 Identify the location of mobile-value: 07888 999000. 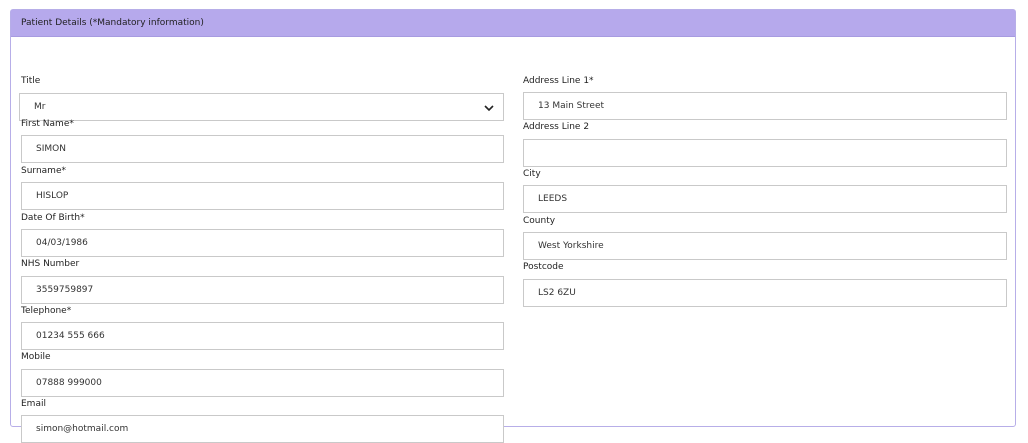
(69, 383).